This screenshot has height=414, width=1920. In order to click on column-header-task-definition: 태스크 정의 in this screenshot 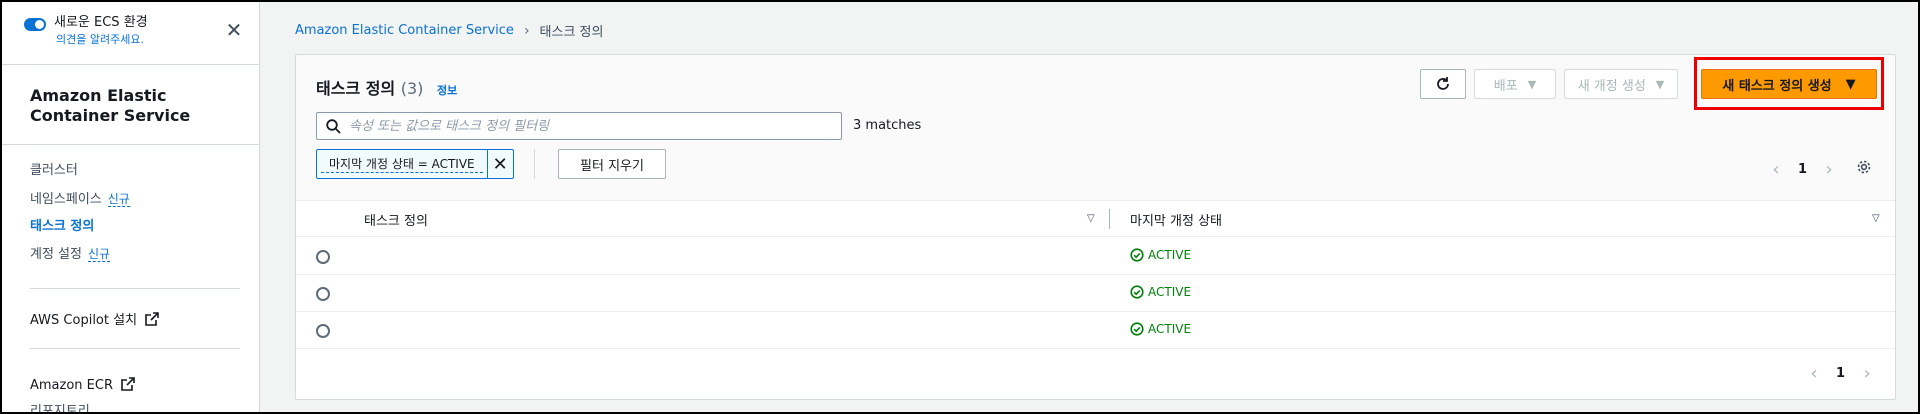, I will do `click(396, 219)`.